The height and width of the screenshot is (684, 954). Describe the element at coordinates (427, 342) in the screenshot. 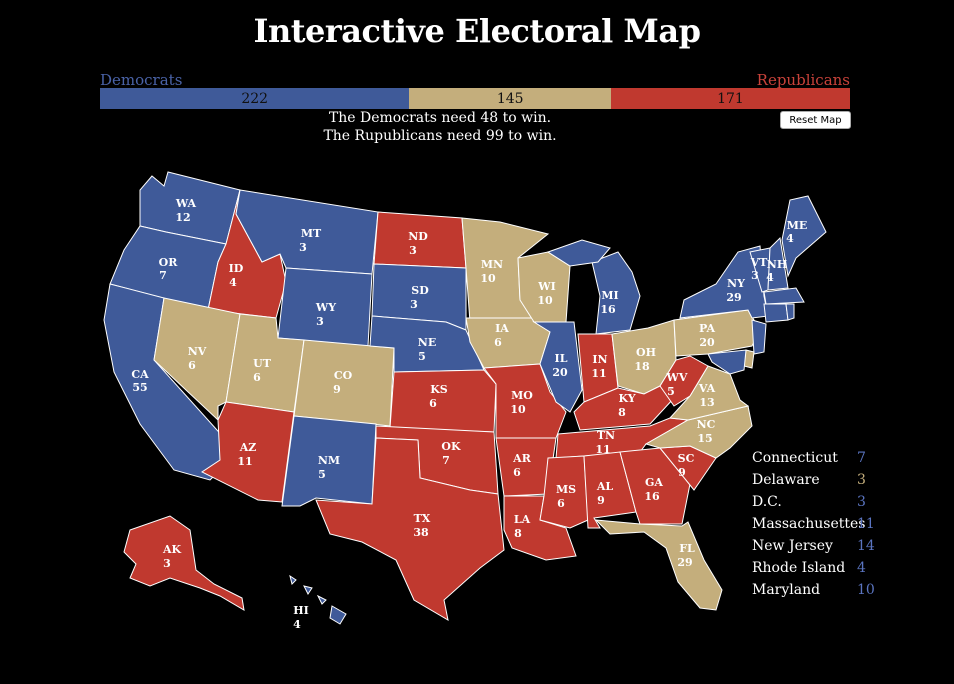

I see `label-ne-abbr: NE` at that location.